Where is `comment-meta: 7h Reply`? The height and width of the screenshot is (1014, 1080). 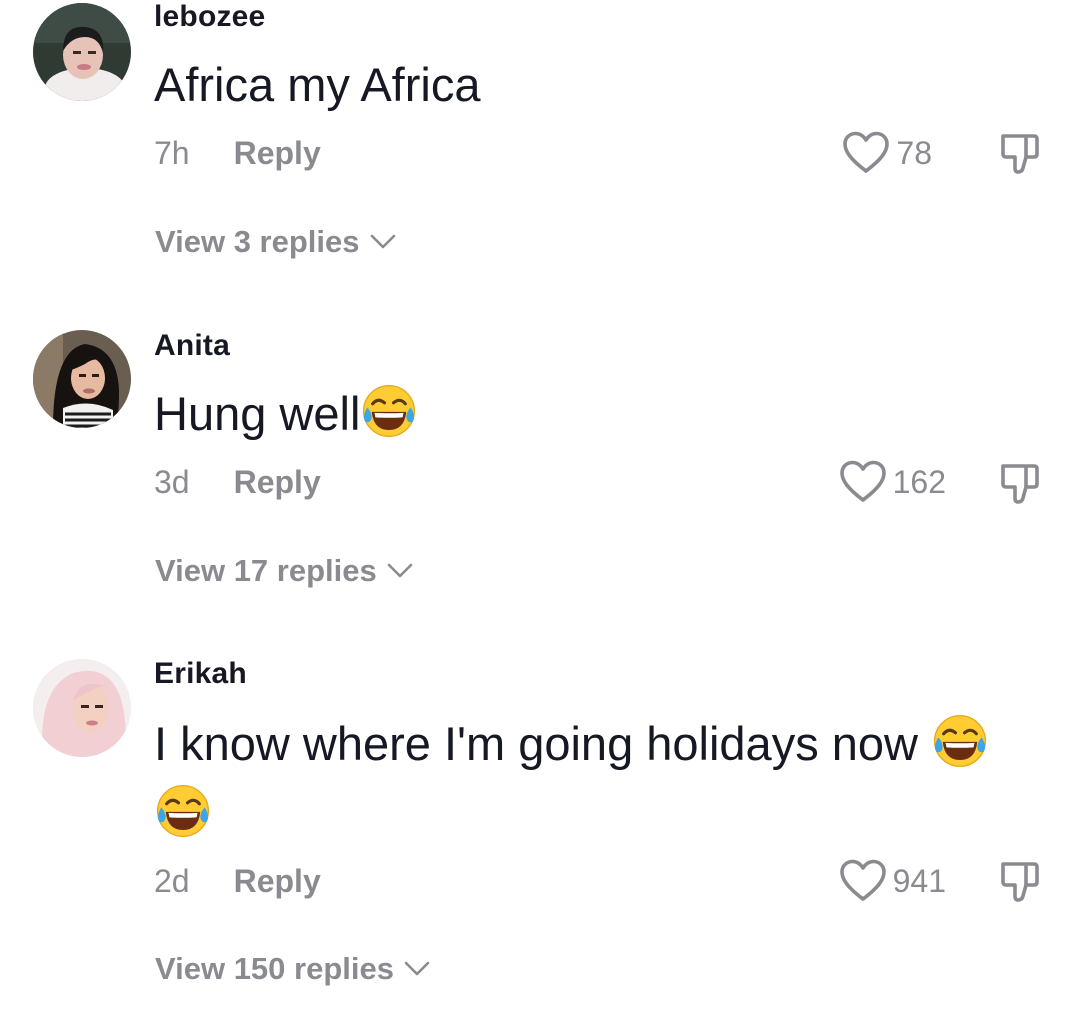
comment-meta: 7h Reply is located at coordinates (237, 153).